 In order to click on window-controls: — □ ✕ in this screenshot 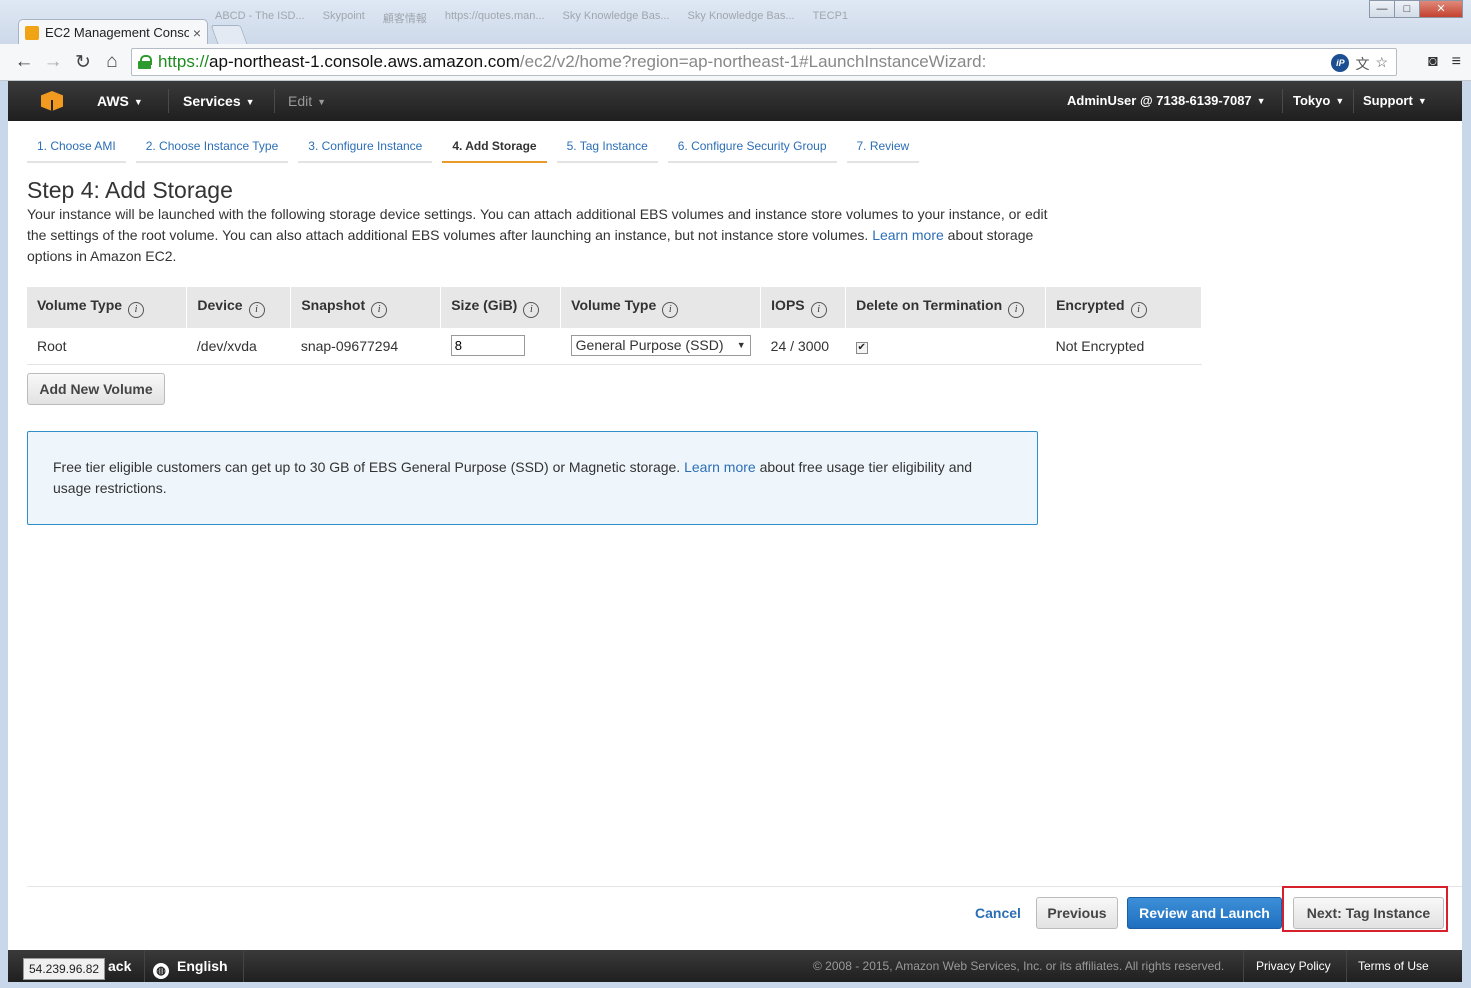, I will do `click(1416, 9)`.